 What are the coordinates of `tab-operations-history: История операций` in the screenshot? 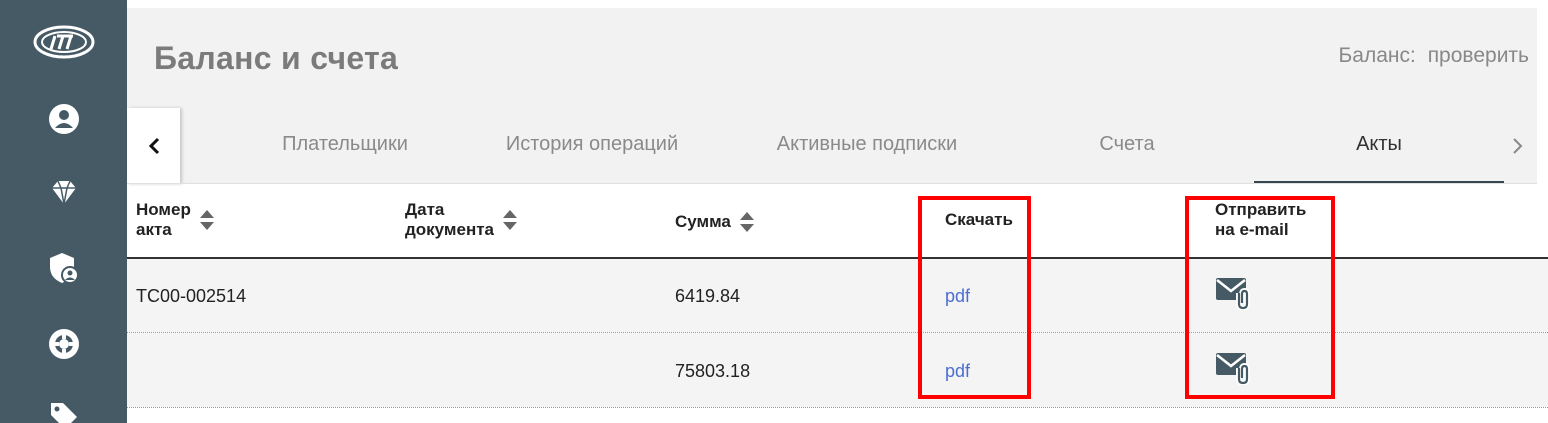 It's located at (592, 146).